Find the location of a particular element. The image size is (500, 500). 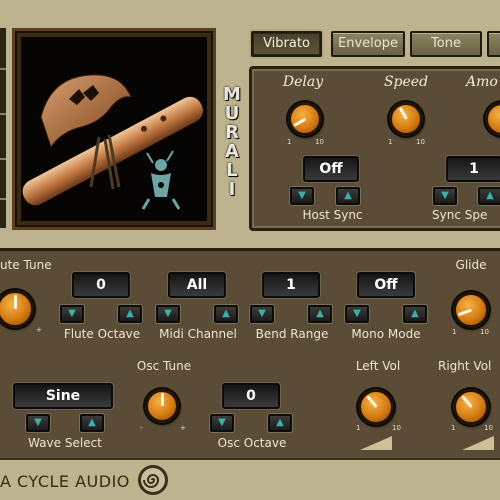

osc-octave-display: 0 is located at coordinates (251, 396).